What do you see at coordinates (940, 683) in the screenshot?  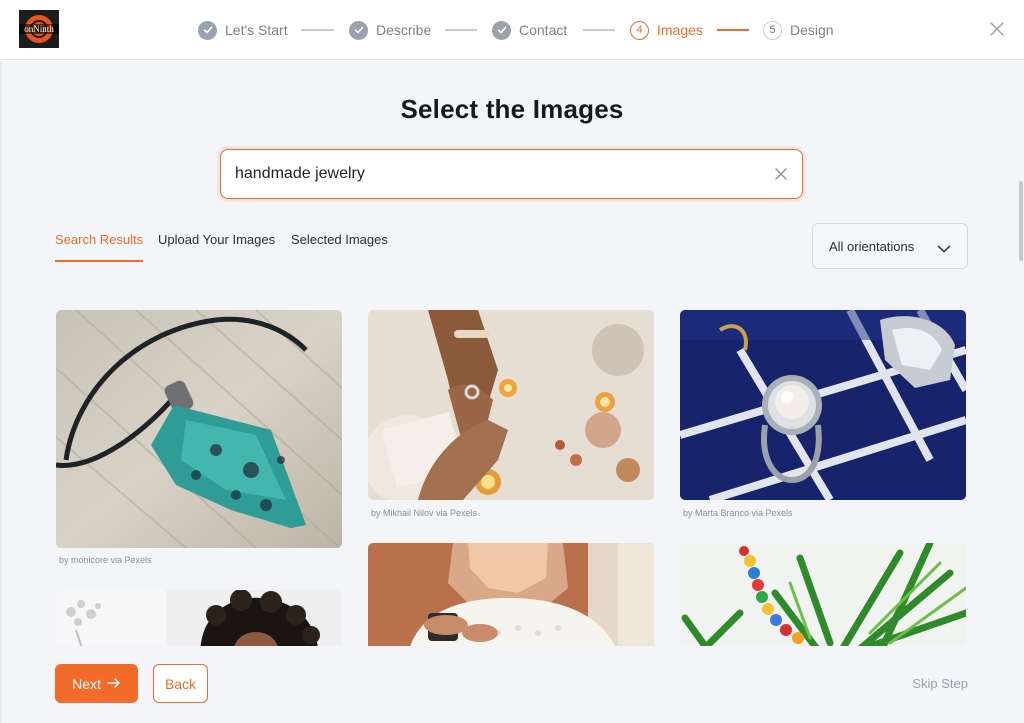 I see `skip-step-link: Skip Step` at bounding box center [940, 683].